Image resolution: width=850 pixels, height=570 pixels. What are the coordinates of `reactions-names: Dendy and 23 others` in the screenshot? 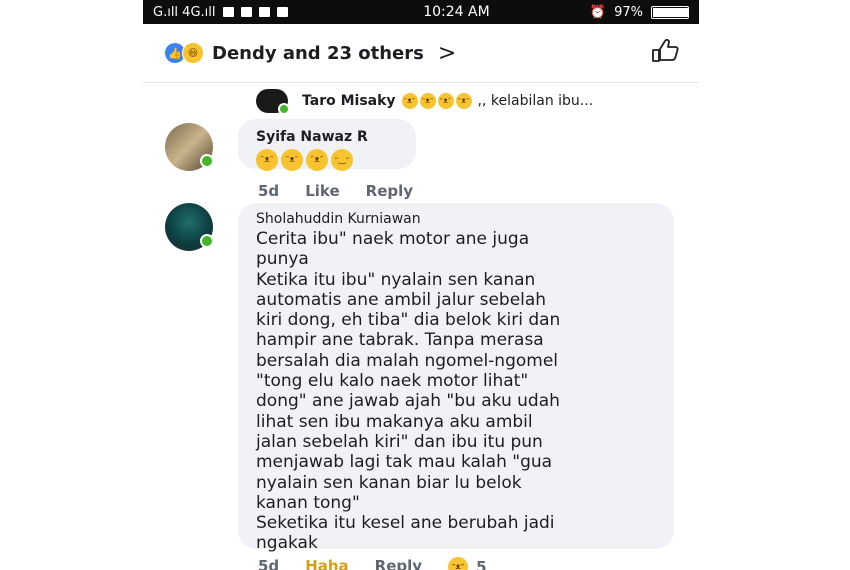 It's located at (318, 53).